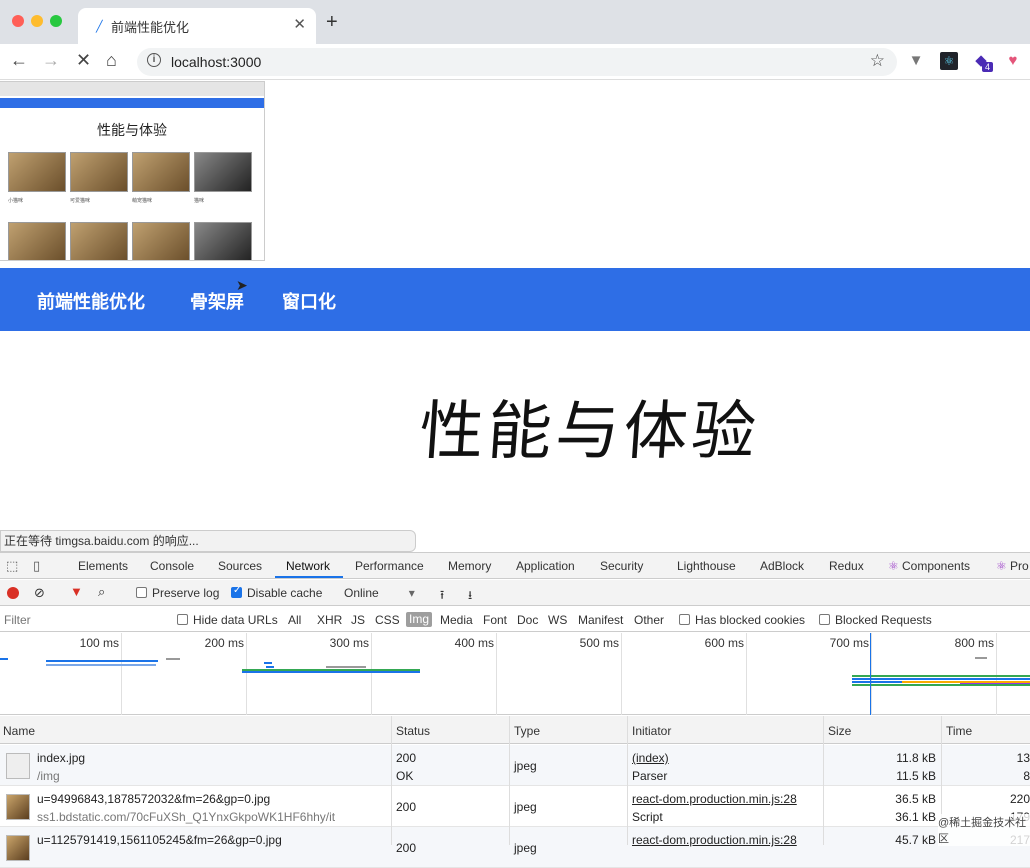 The height and width of the screenshot is (868, 1030). What do you see at coordinates (242, 285) in the screenshot?
I see `mouse-cursor-icon: ➤` at bounding box center [242, 285].